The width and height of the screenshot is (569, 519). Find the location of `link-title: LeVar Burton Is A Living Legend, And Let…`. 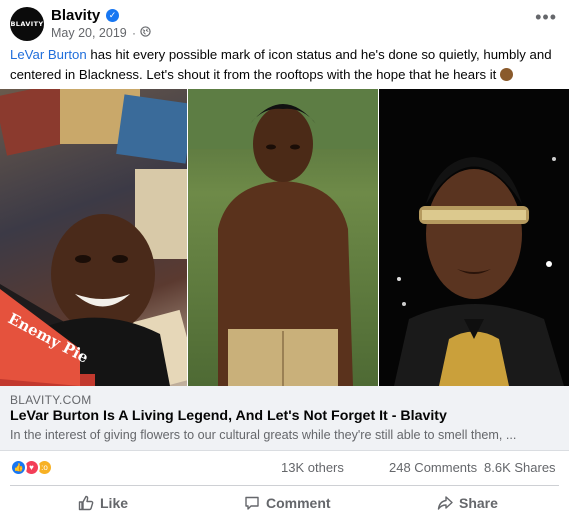

link-title: LeVar Burton Is A Living Legend, And Let… is located at coordinates (228, 416).